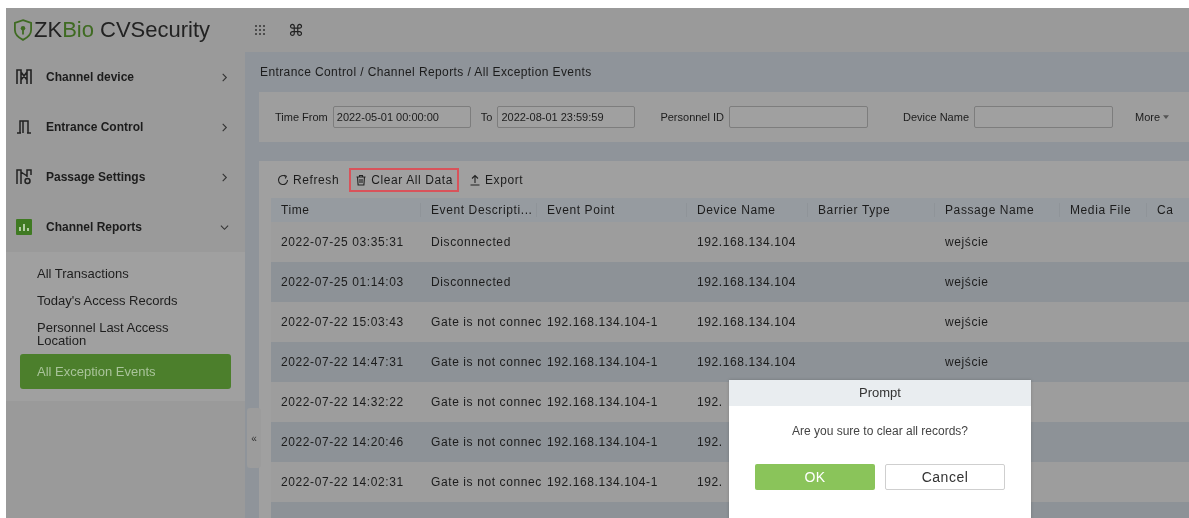 The height and width of the screenshot is (518, 1189). What do you see at coordinates (342, 442) in the screenshot?
I see `table-cell: 2022-07-22 14:20:46` at bounding box center [342, 442].